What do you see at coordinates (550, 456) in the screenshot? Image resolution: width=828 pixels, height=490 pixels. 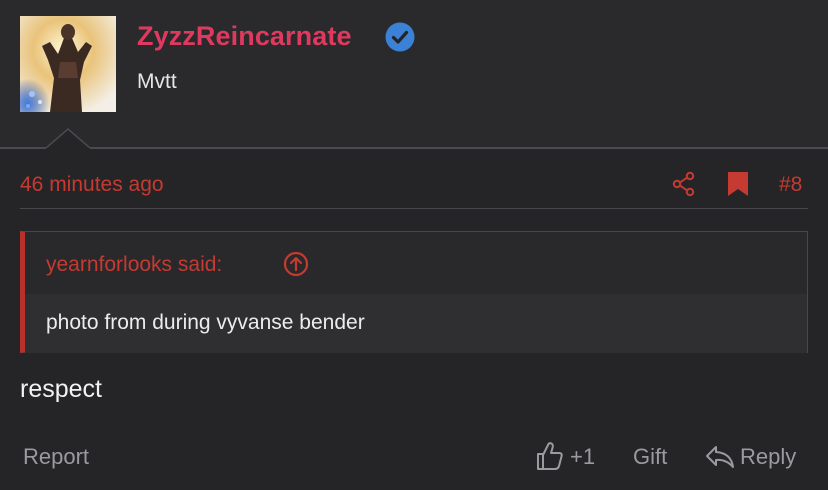 I see `thumbs-up-icon` at bounding box center [550, 456].